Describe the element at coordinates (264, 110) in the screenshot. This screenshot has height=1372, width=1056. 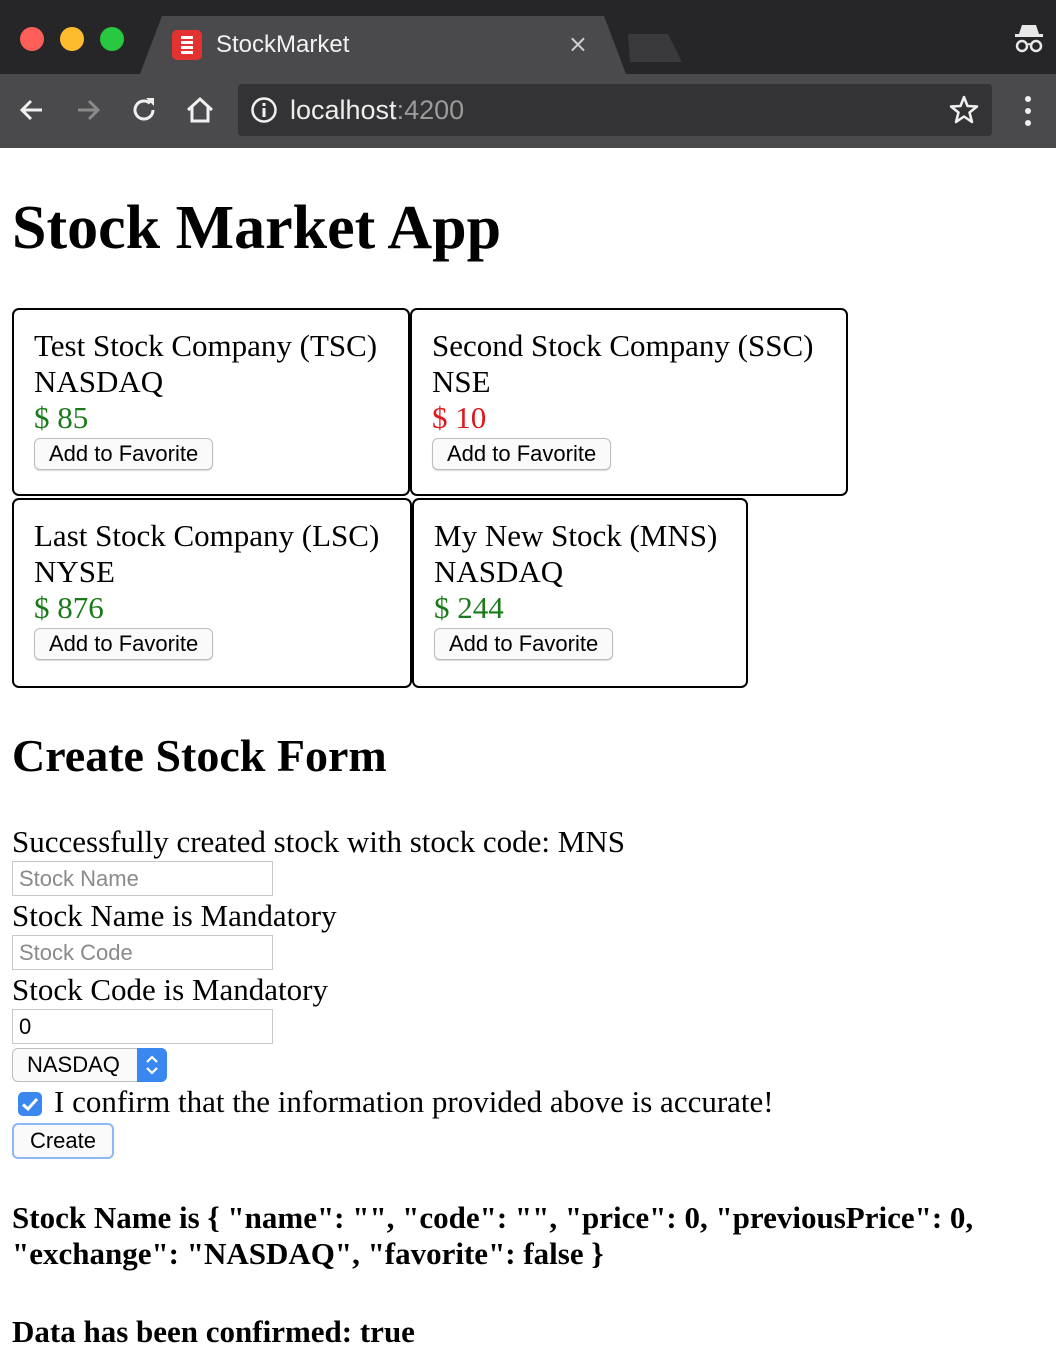
I see `info-icon` at that location.